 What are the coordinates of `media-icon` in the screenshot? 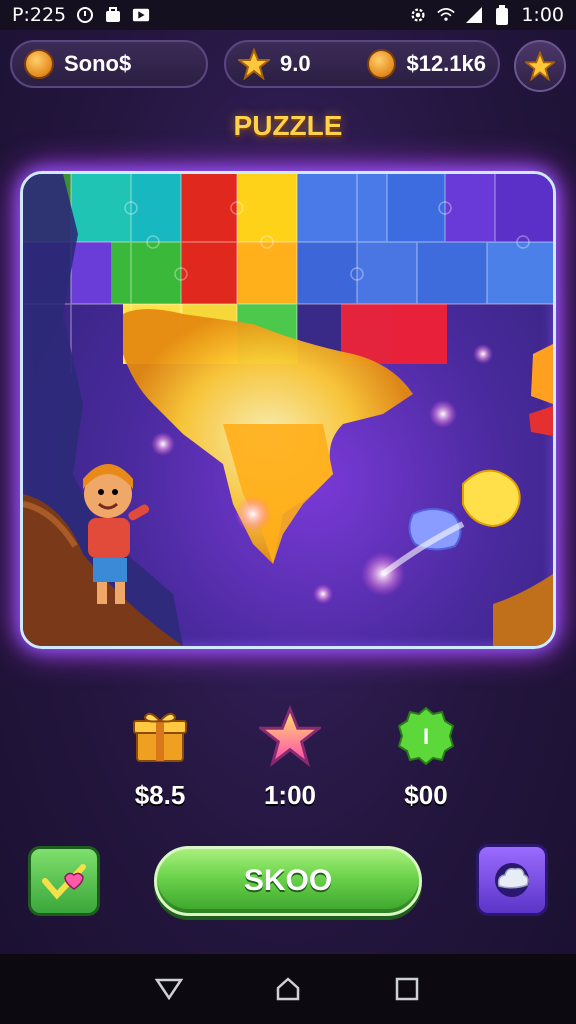 It's located at (141, 15).